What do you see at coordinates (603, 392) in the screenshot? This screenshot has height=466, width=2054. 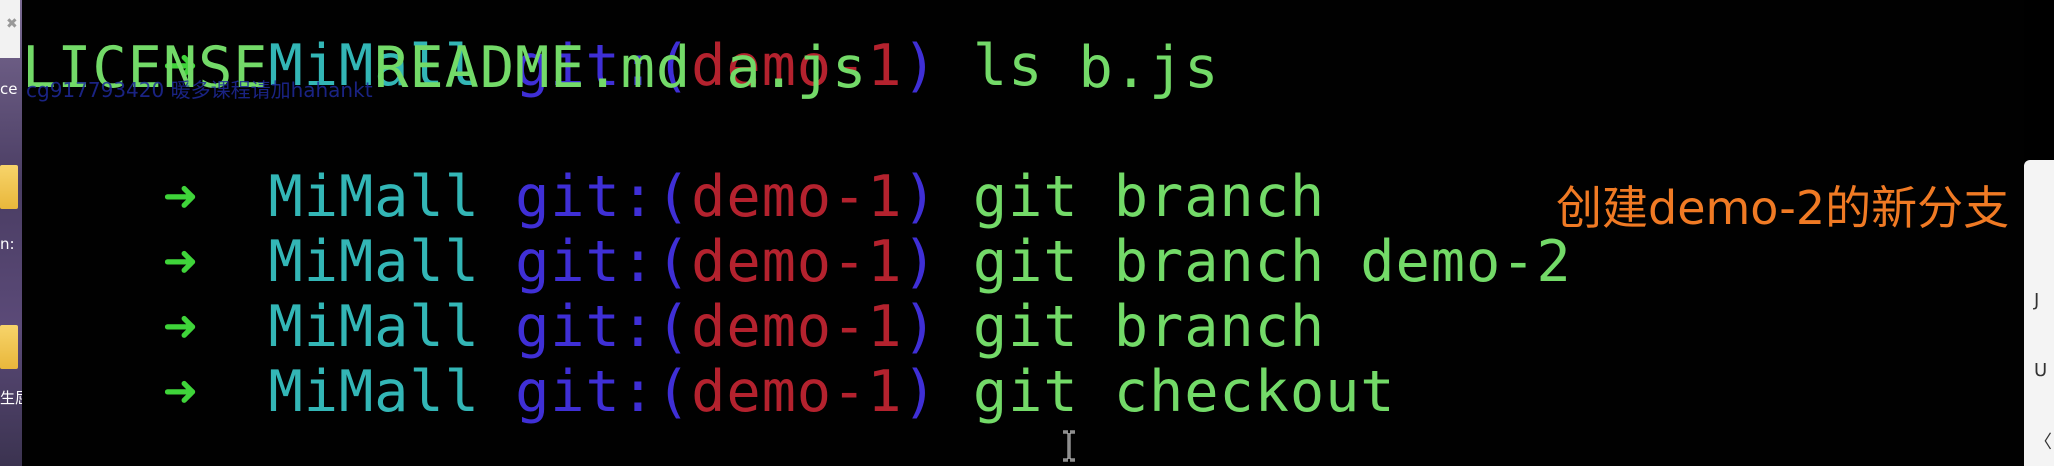 I see `prompt-git: git:(` at bounding box center [603, 392].